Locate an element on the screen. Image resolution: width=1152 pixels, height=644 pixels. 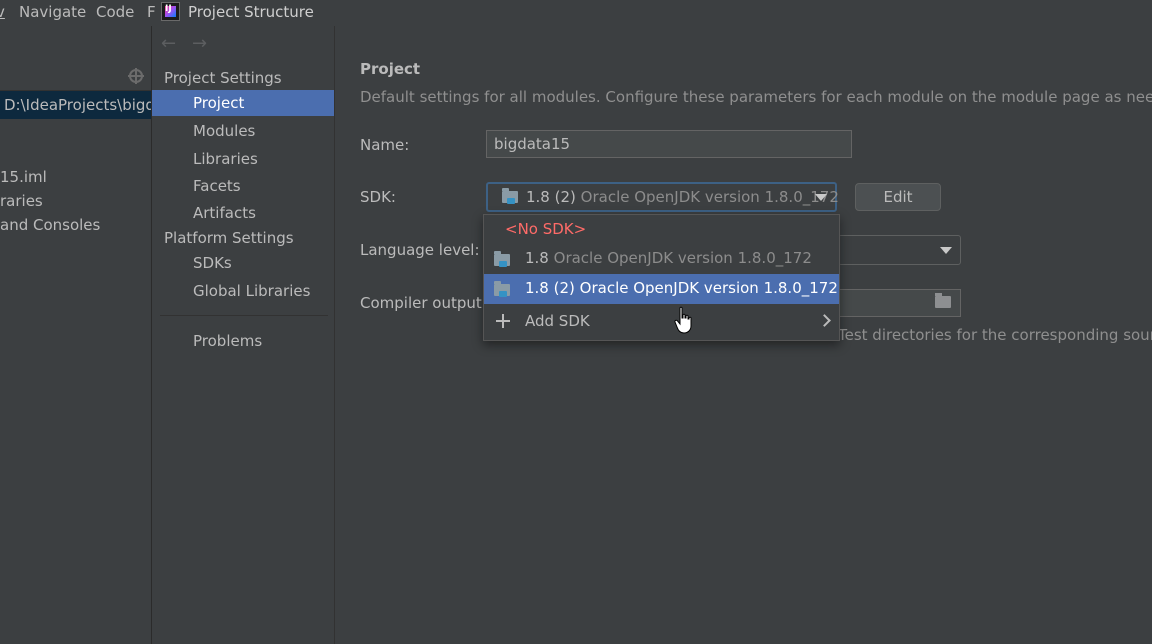
sdk-label: SDK: is located at coordinates (378, 197).